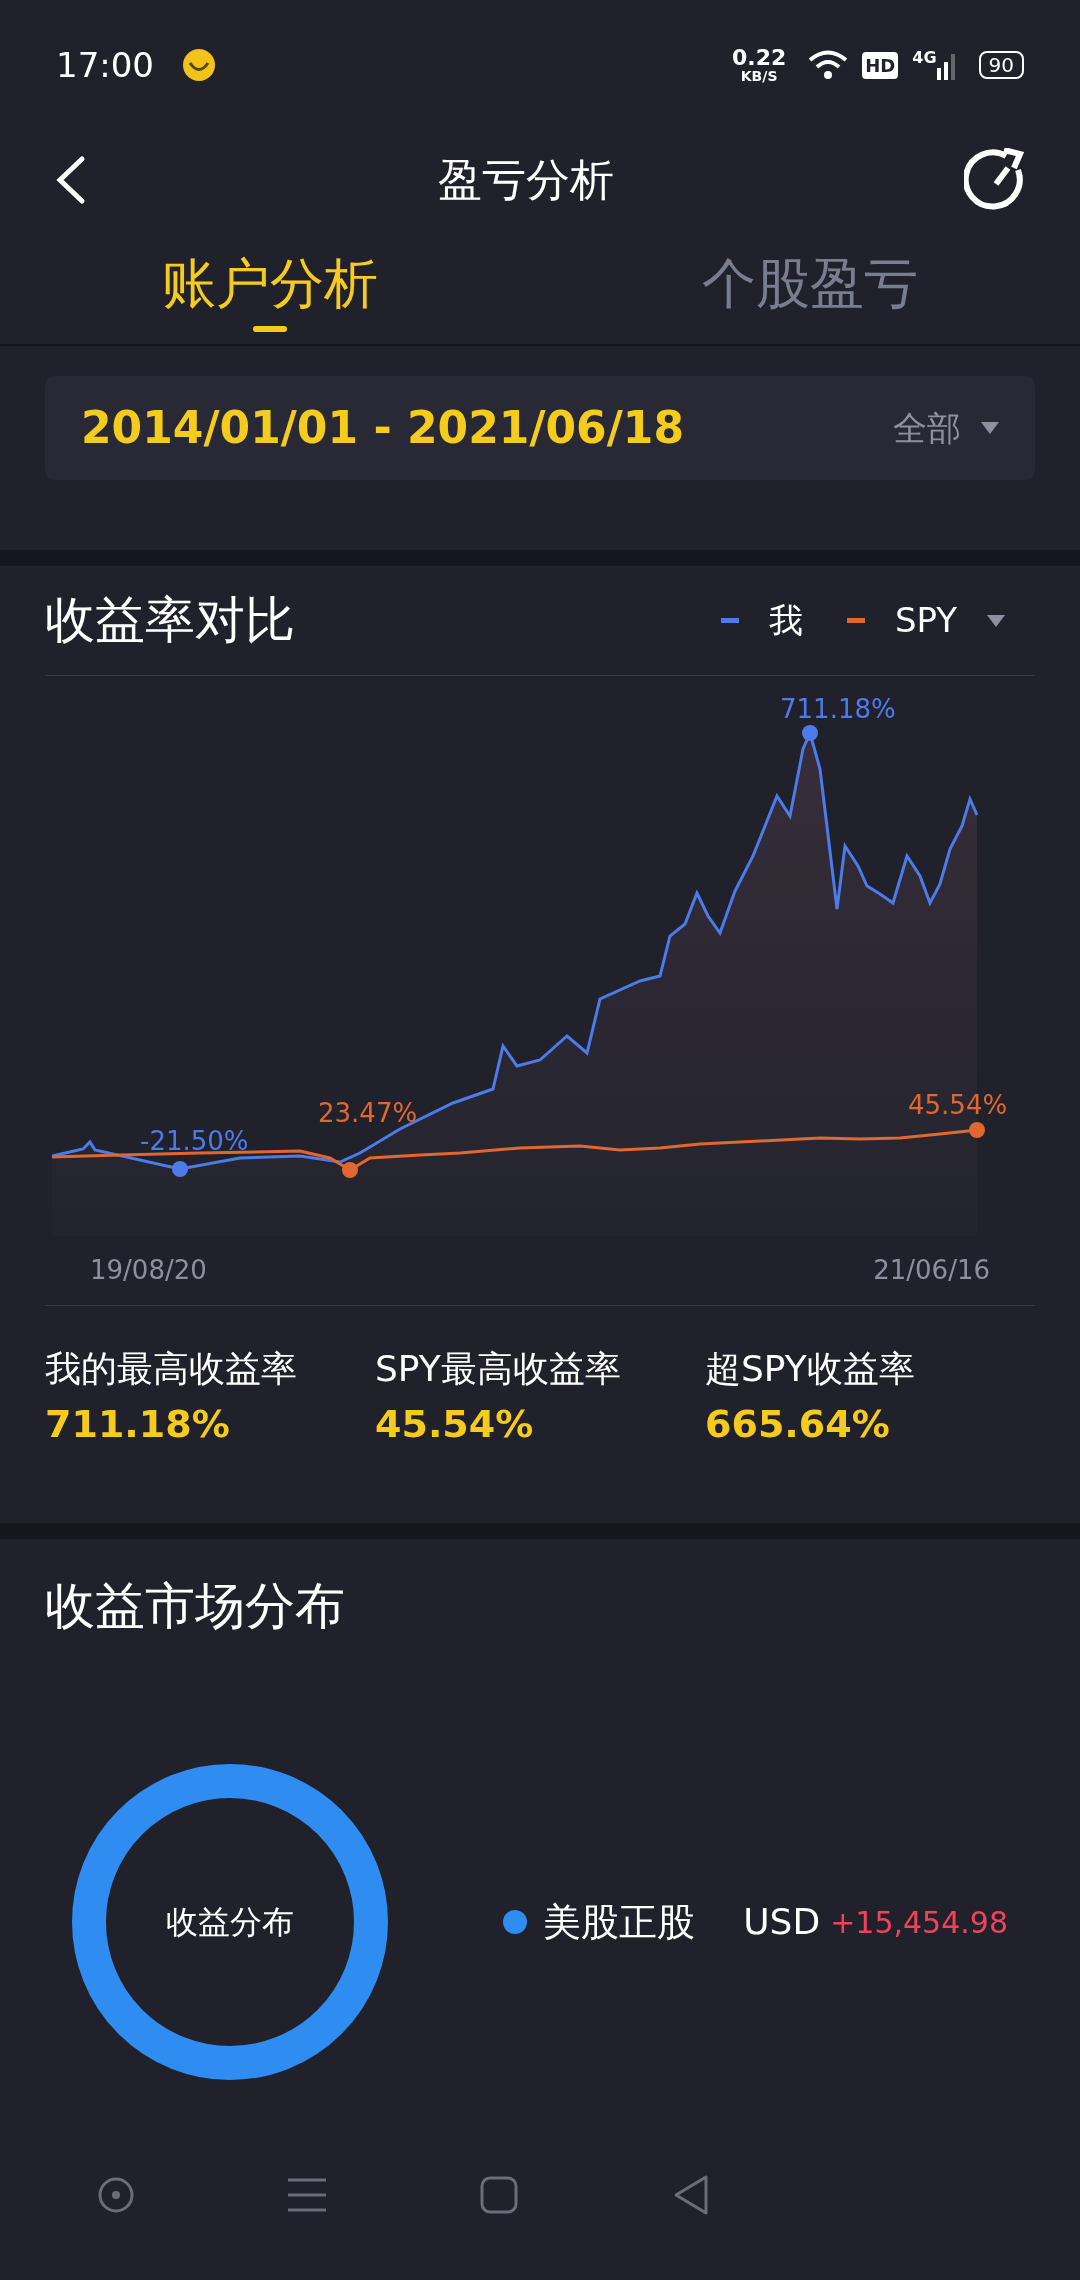 This screenshot has height=2280, width=1080. I want to click on stat-label: SPY最高收益率, so click(498, 1369).